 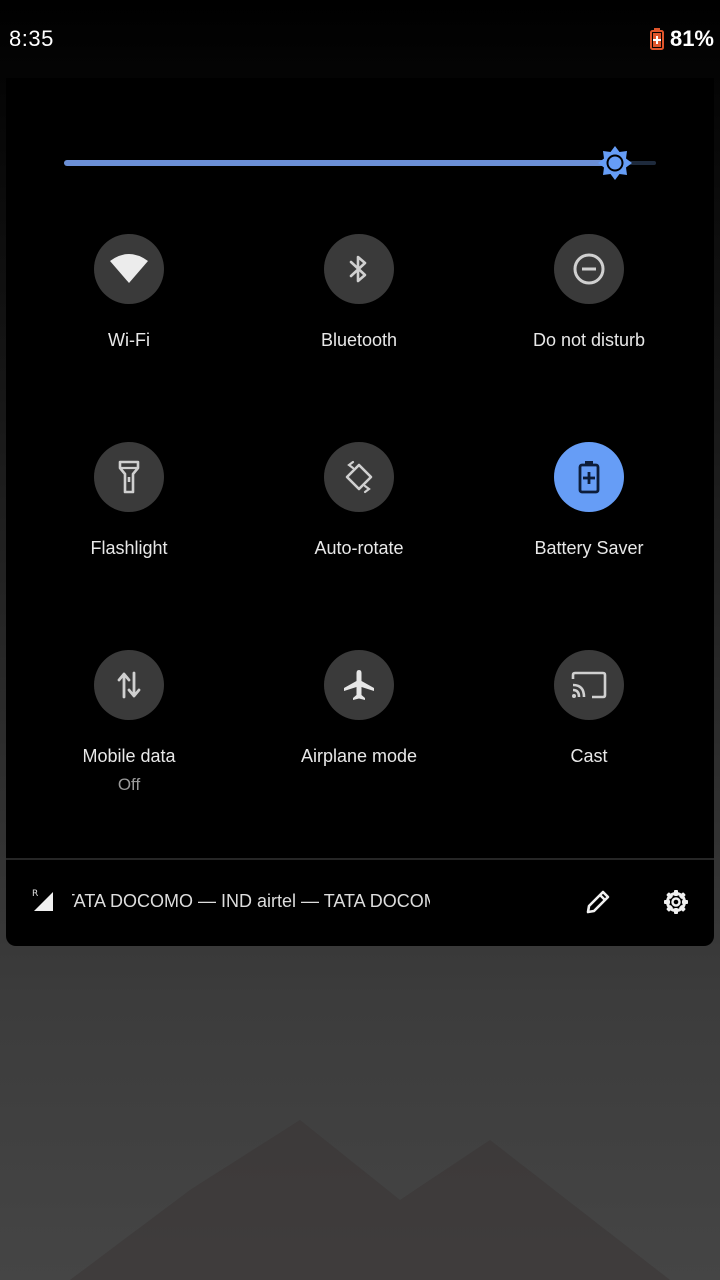 I want to click on battery-saver-toggle, so click(x=589, y=477).